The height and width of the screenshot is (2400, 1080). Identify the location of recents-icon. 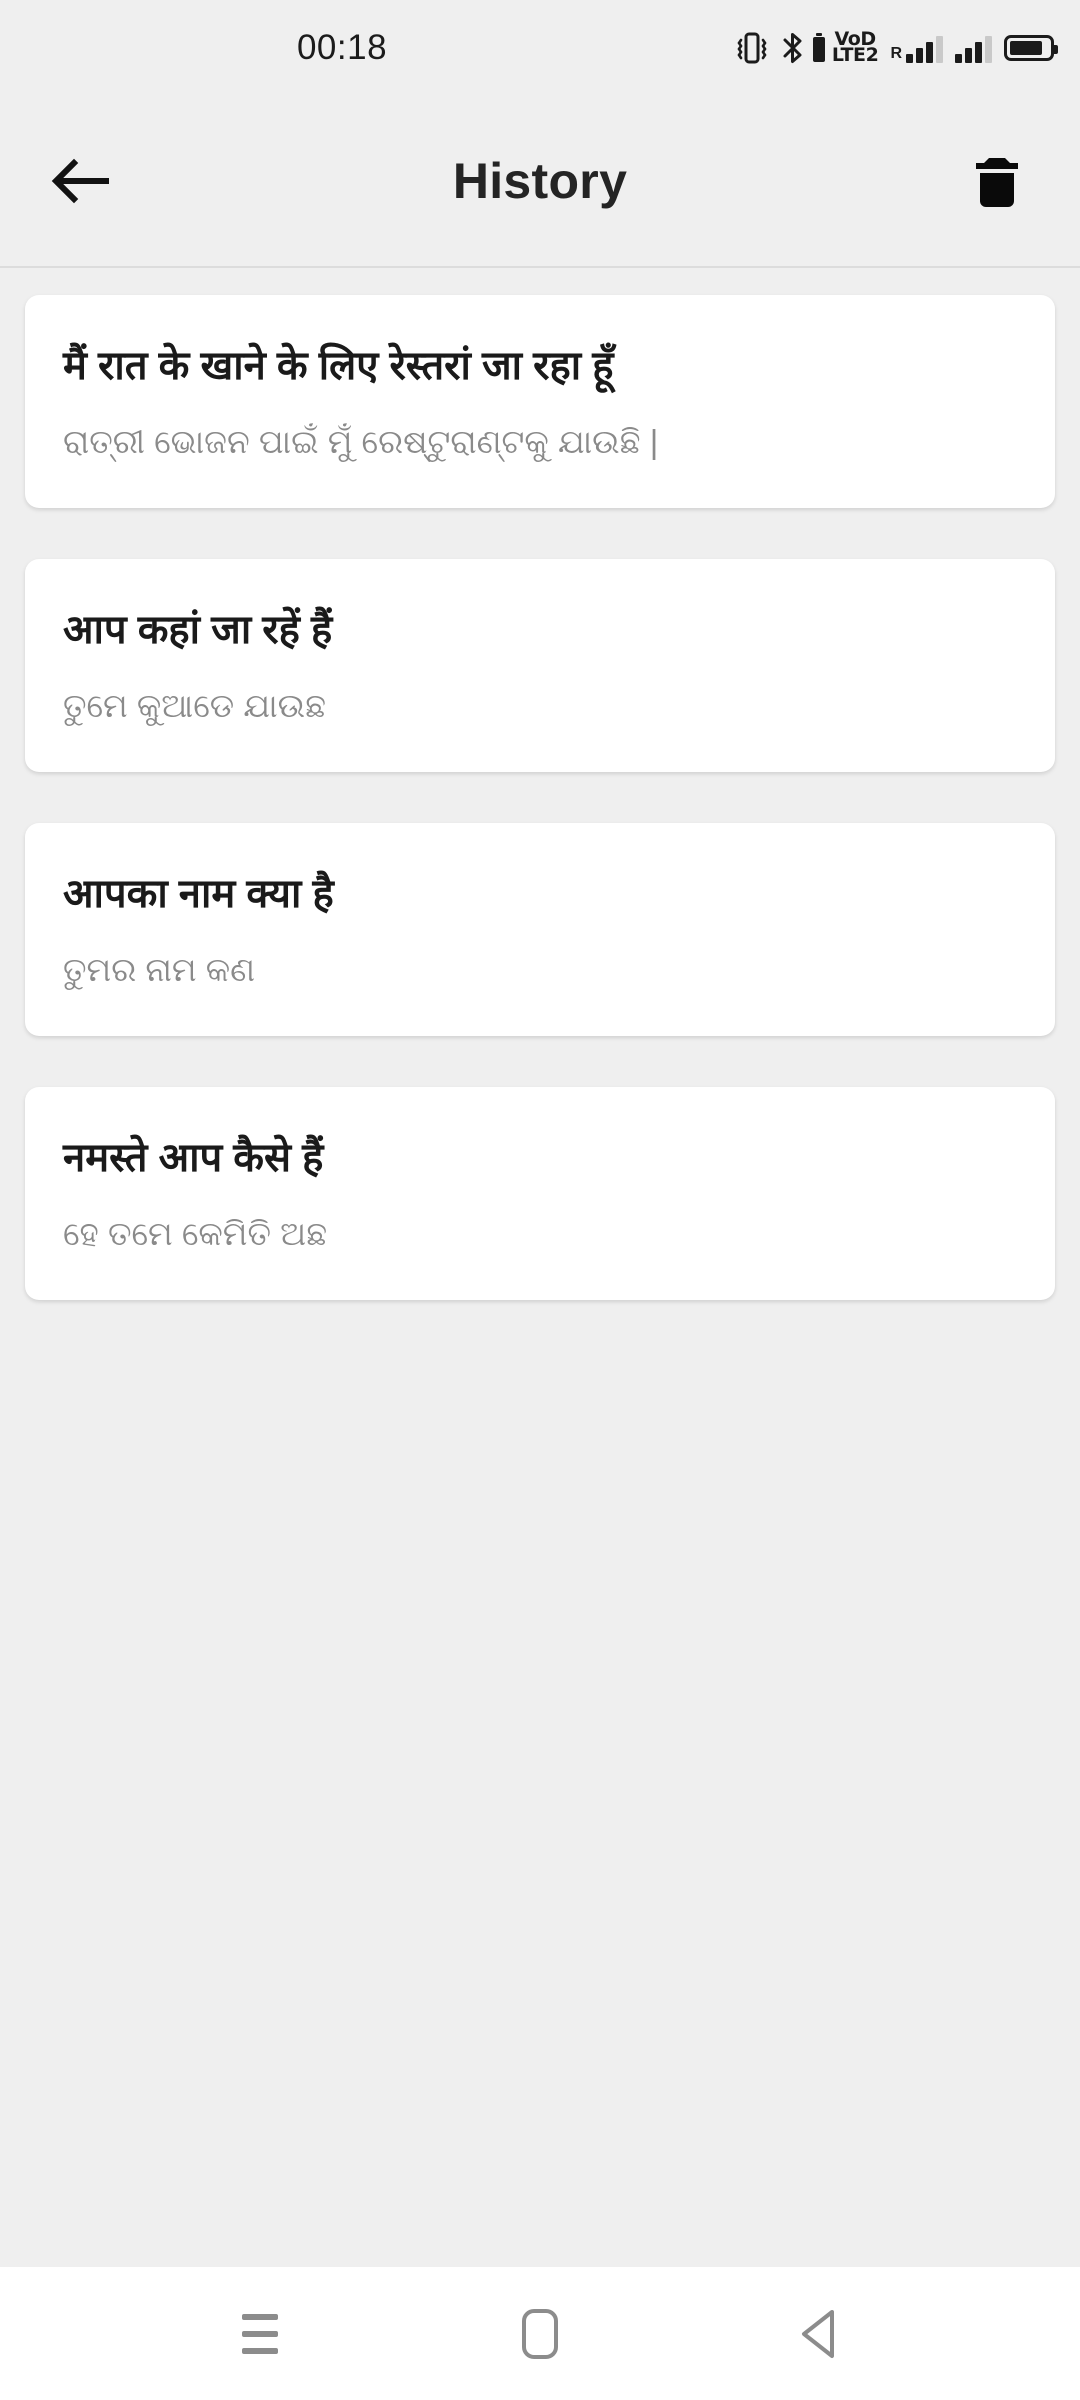
(260, 2333).